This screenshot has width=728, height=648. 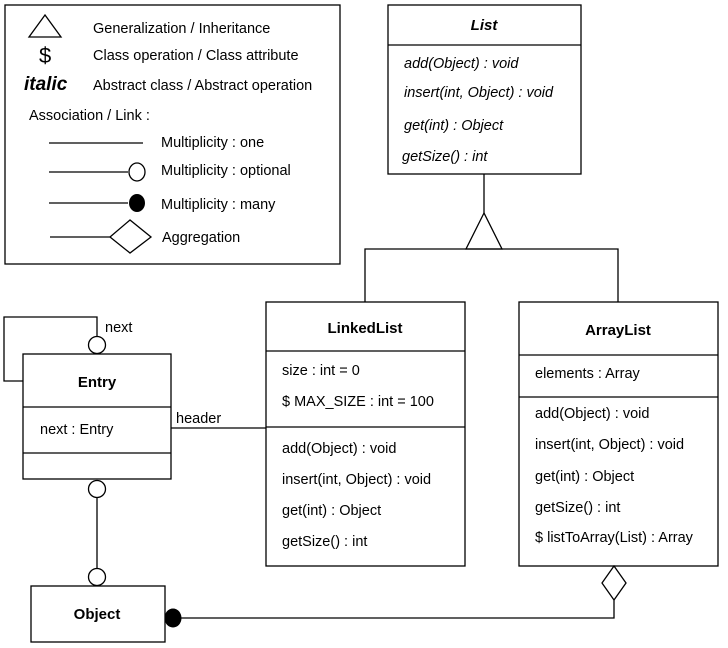 I want to click on class-entry-name: Entry, so click(x=97, y=382).